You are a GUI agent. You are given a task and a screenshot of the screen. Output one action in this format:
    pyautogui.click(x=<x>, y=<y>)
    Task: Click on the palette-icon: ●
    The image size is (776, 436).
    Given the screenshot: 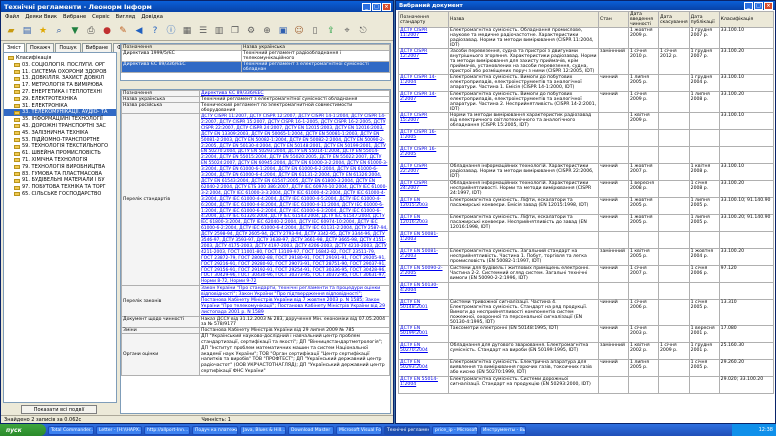 What is the action you would take?
    pyautogui.click(x=107, y=31)
    